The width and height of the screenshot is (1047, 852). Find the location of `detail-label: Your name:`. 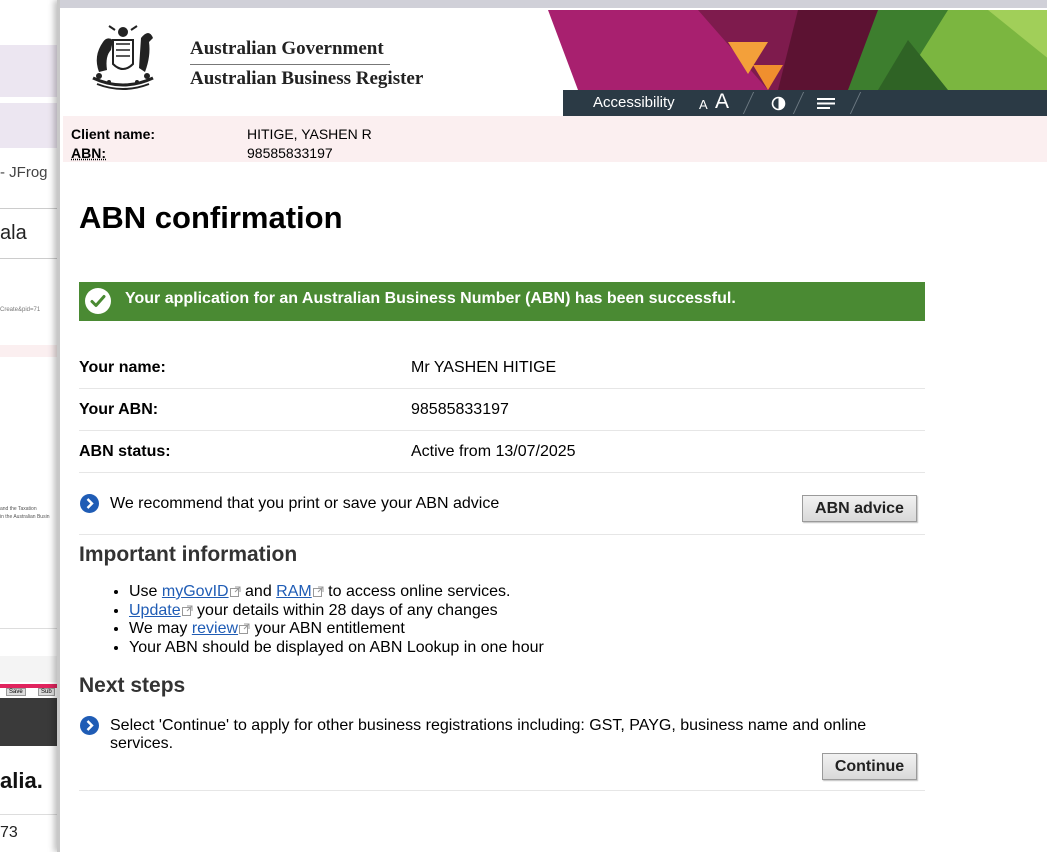

detail-label: Your name: is located at coordinates (122, 367).